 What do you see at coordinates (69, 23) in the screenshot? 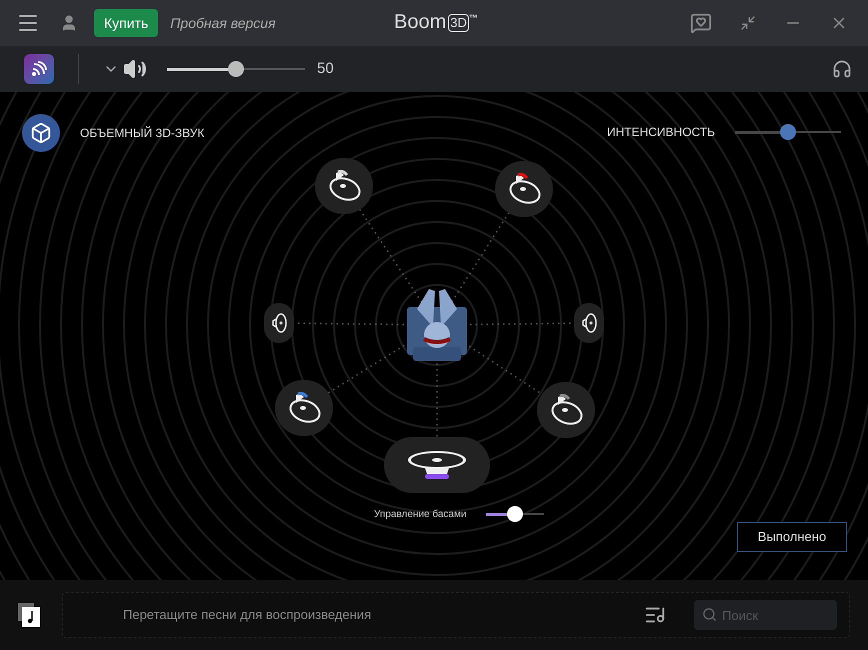
I see `user-icon` at bounding box center [69, 23].